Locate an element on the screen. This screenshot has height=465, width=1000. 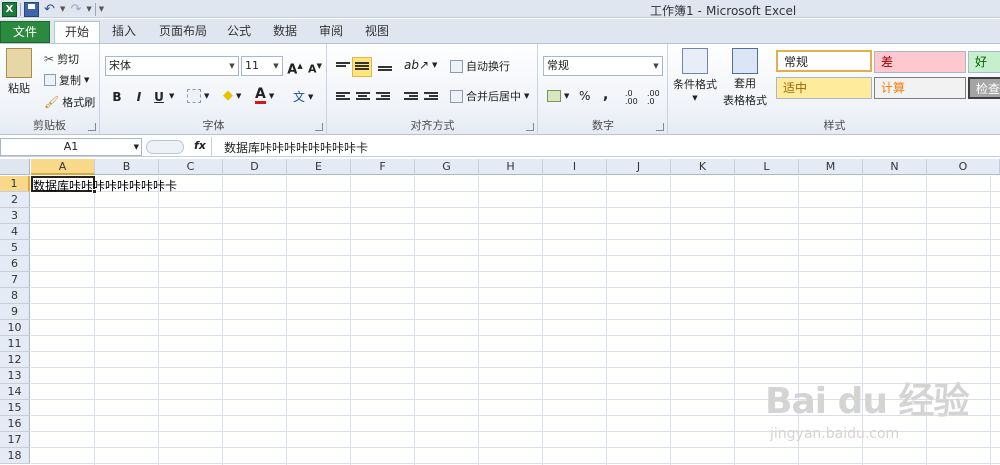
underline-dropdown-icon: ▼ is located at coordinates (171, 96).